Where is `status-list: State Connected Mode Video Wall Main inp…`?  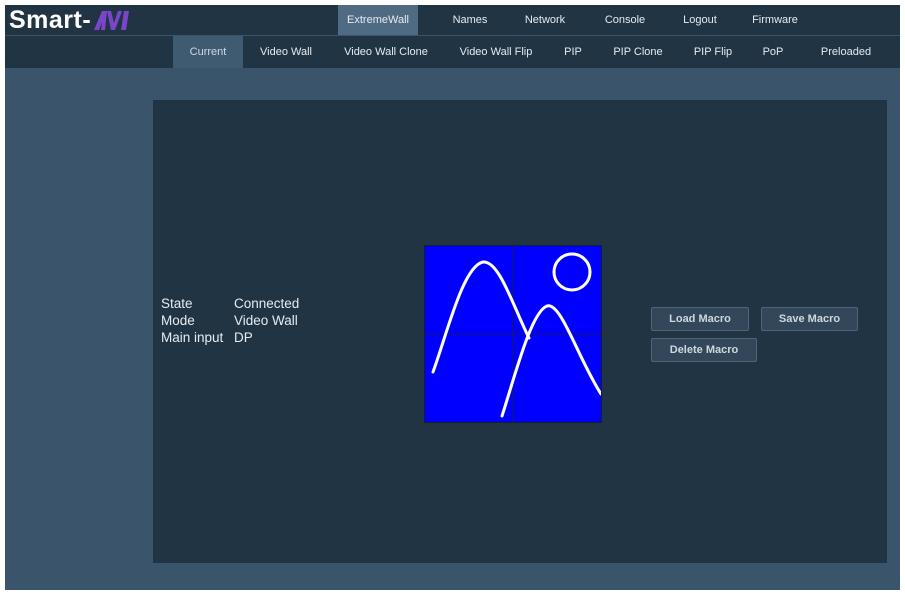 status-list: State Connected Mode Video Wall Main inp… is located at coordinates (230, 320).